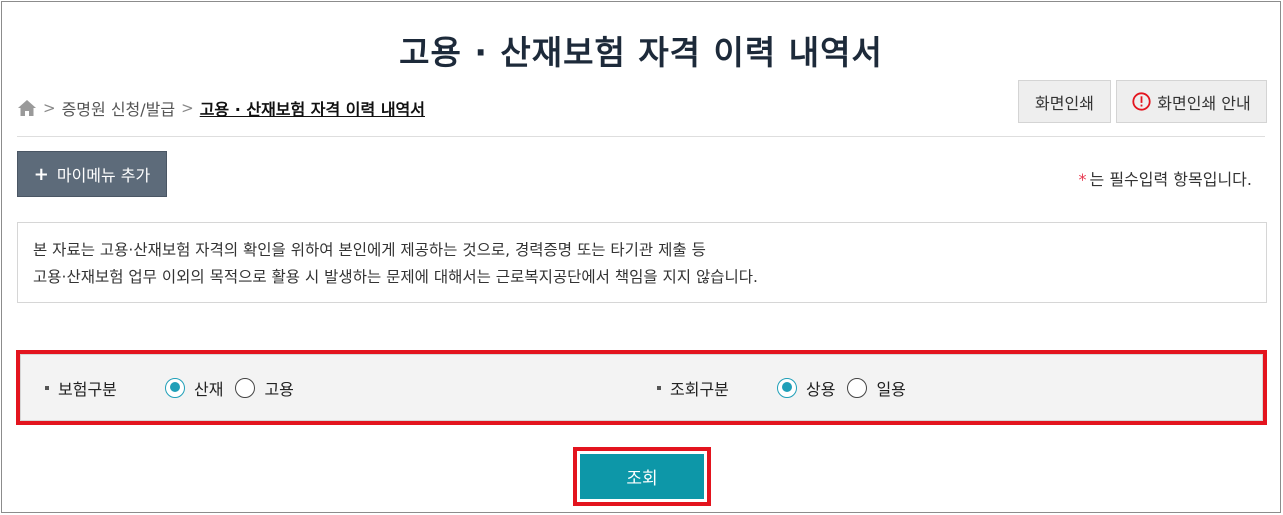 The height and width of the screenshot is (515, 1283). I want to click on radio-option-goyong: 고용, so click(264, 388).